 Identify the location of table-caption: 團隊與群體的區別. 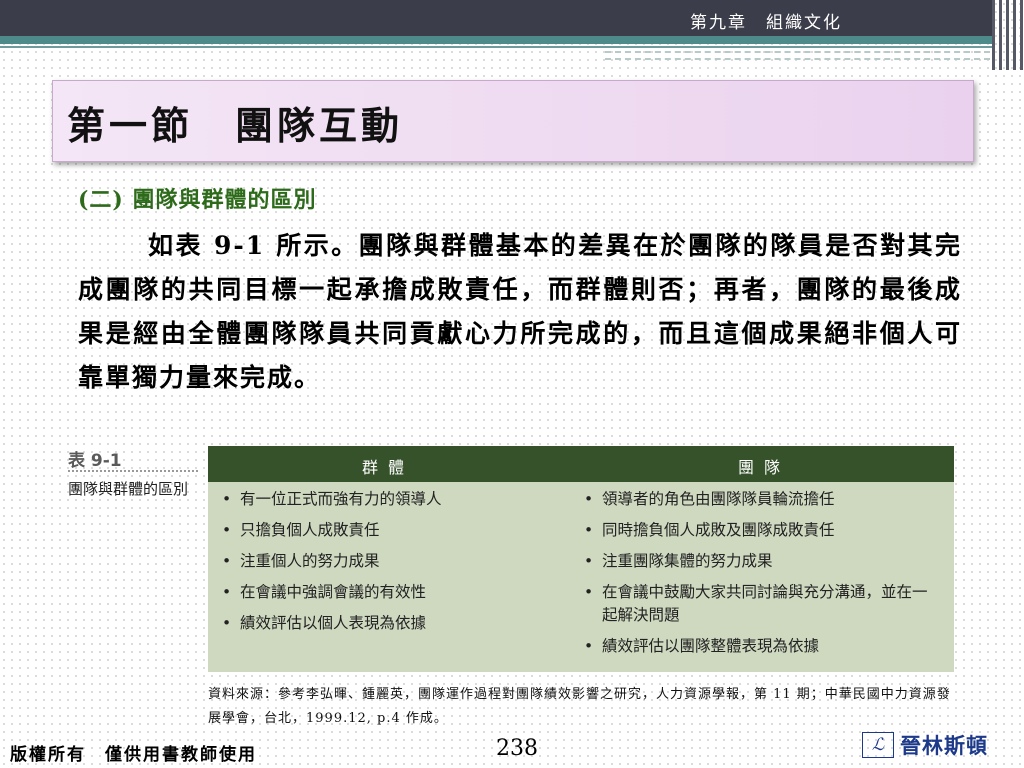
(128, 489).